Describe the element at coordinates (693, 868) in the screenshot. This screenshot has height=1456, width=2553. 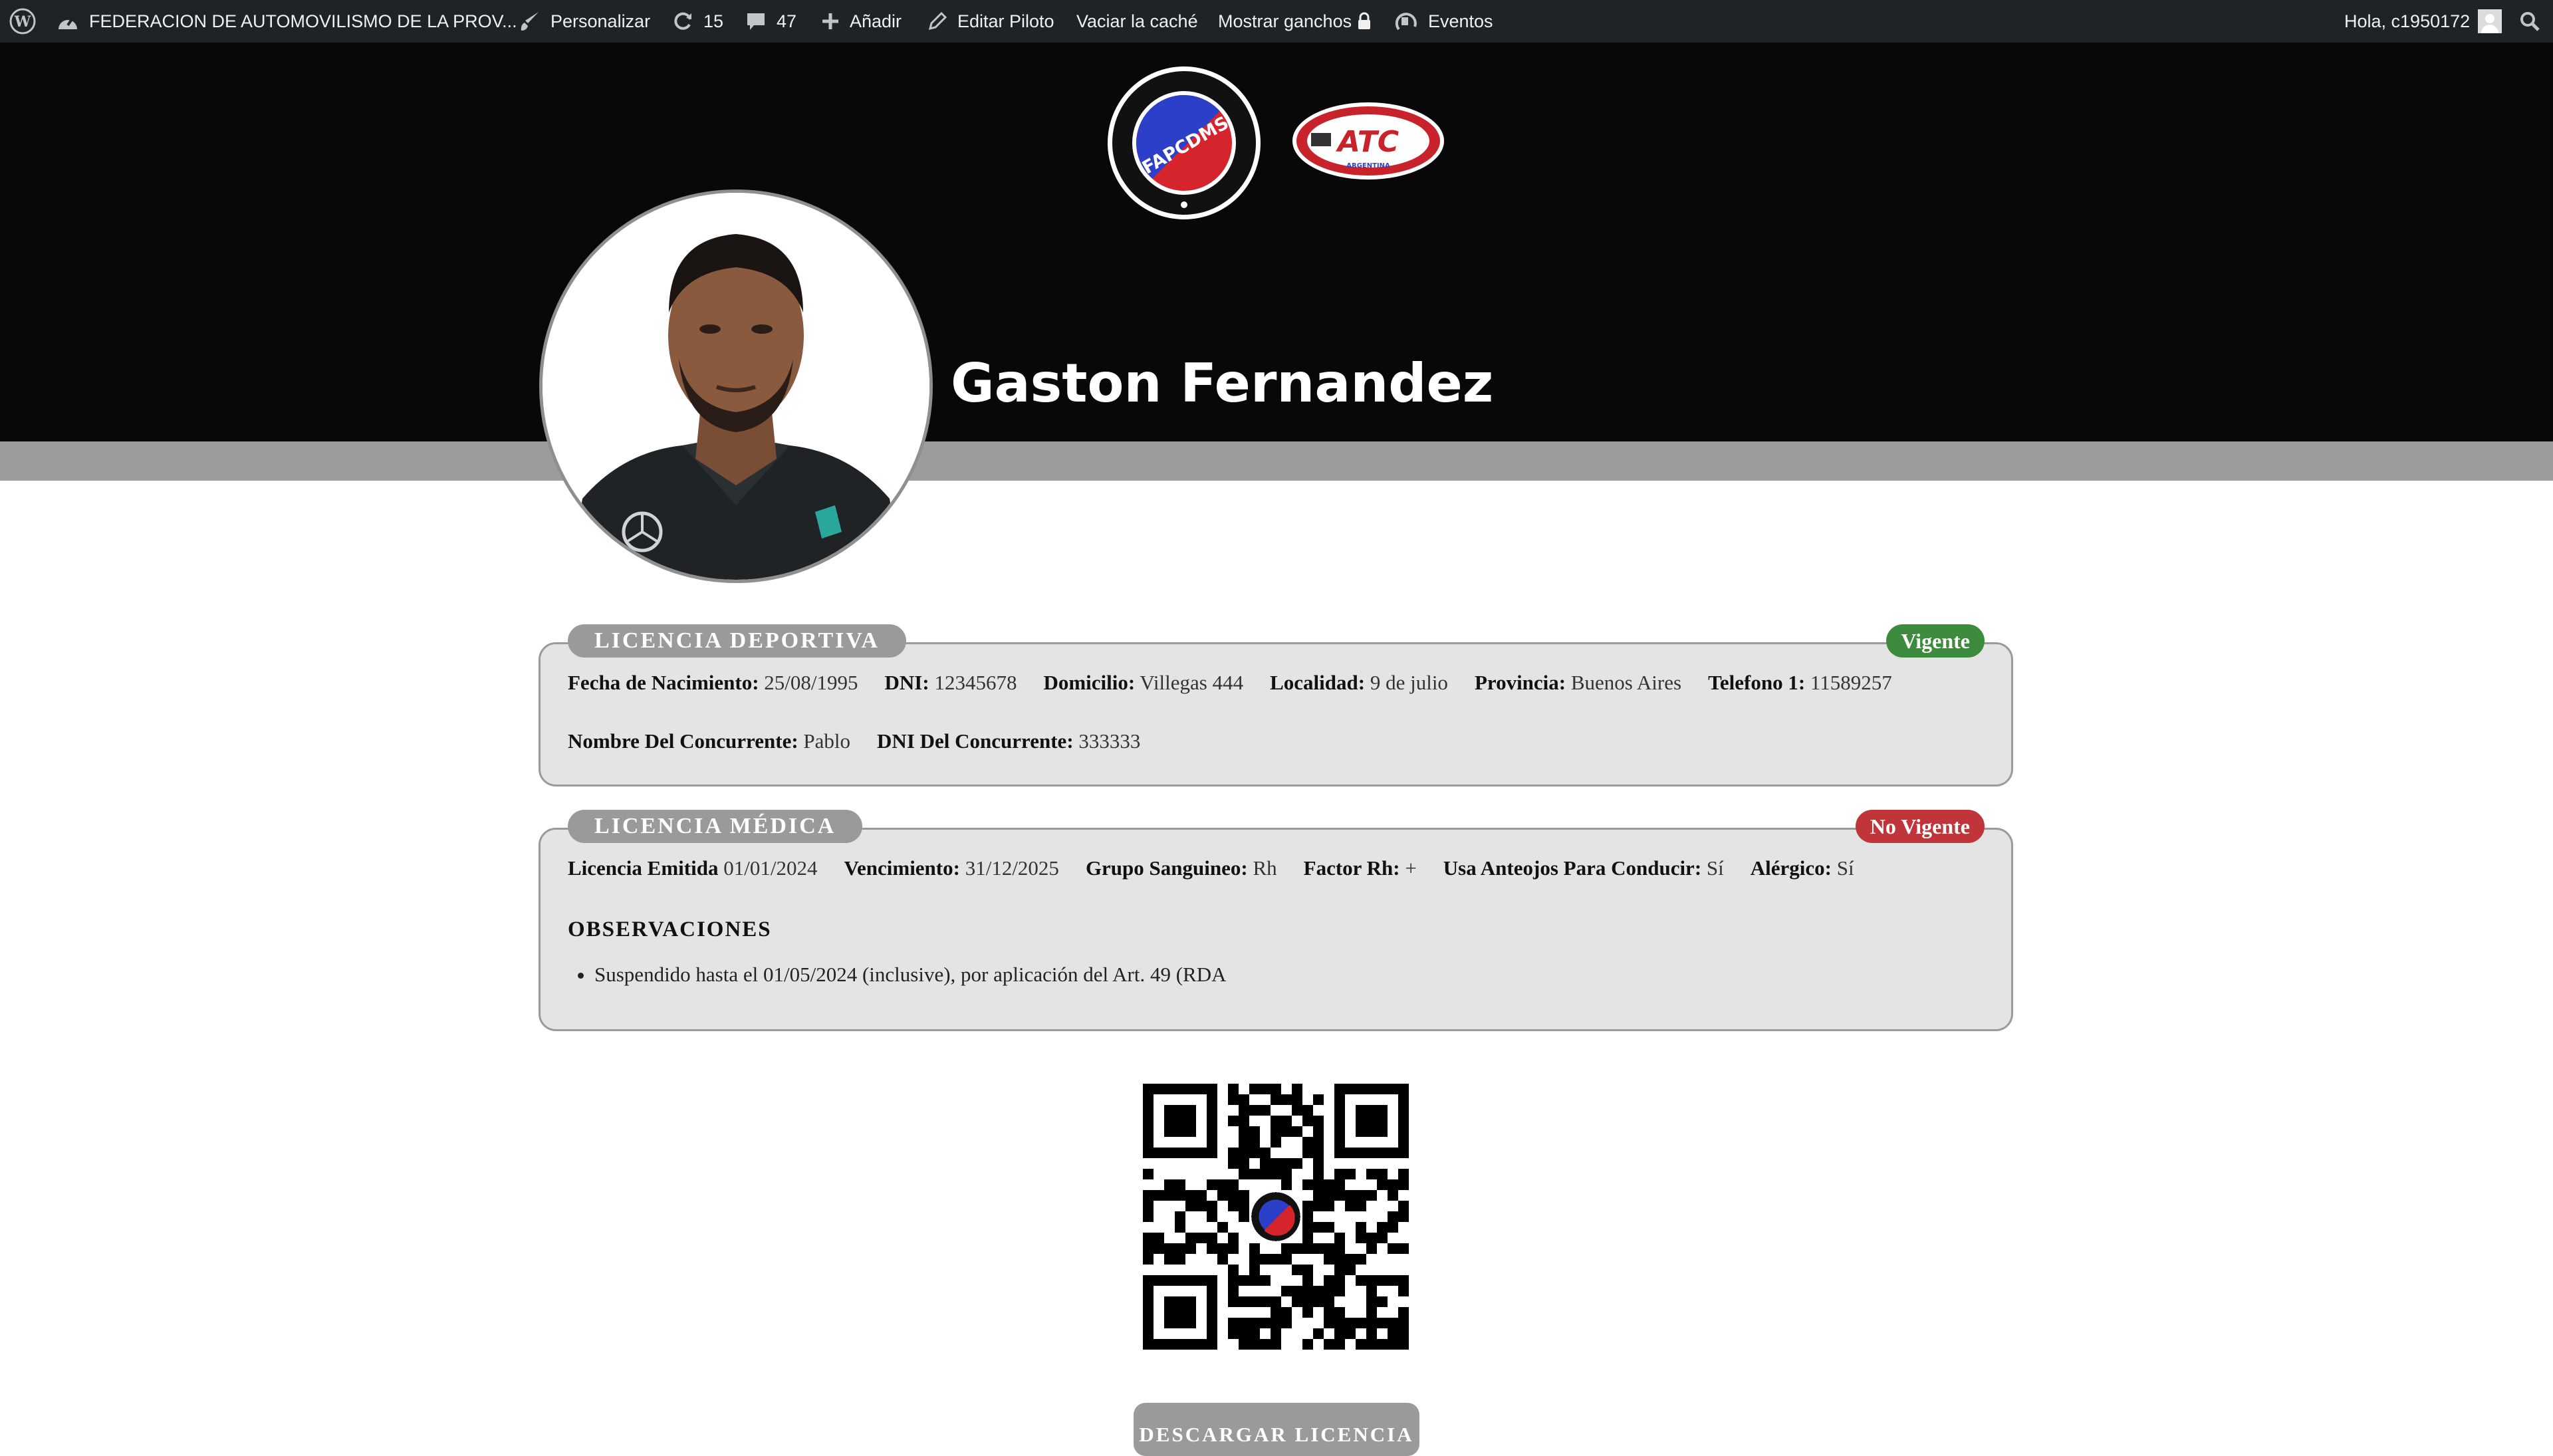
I see `field-licencia-emitida: Licencia Emitida 01/01/2024` at that location.